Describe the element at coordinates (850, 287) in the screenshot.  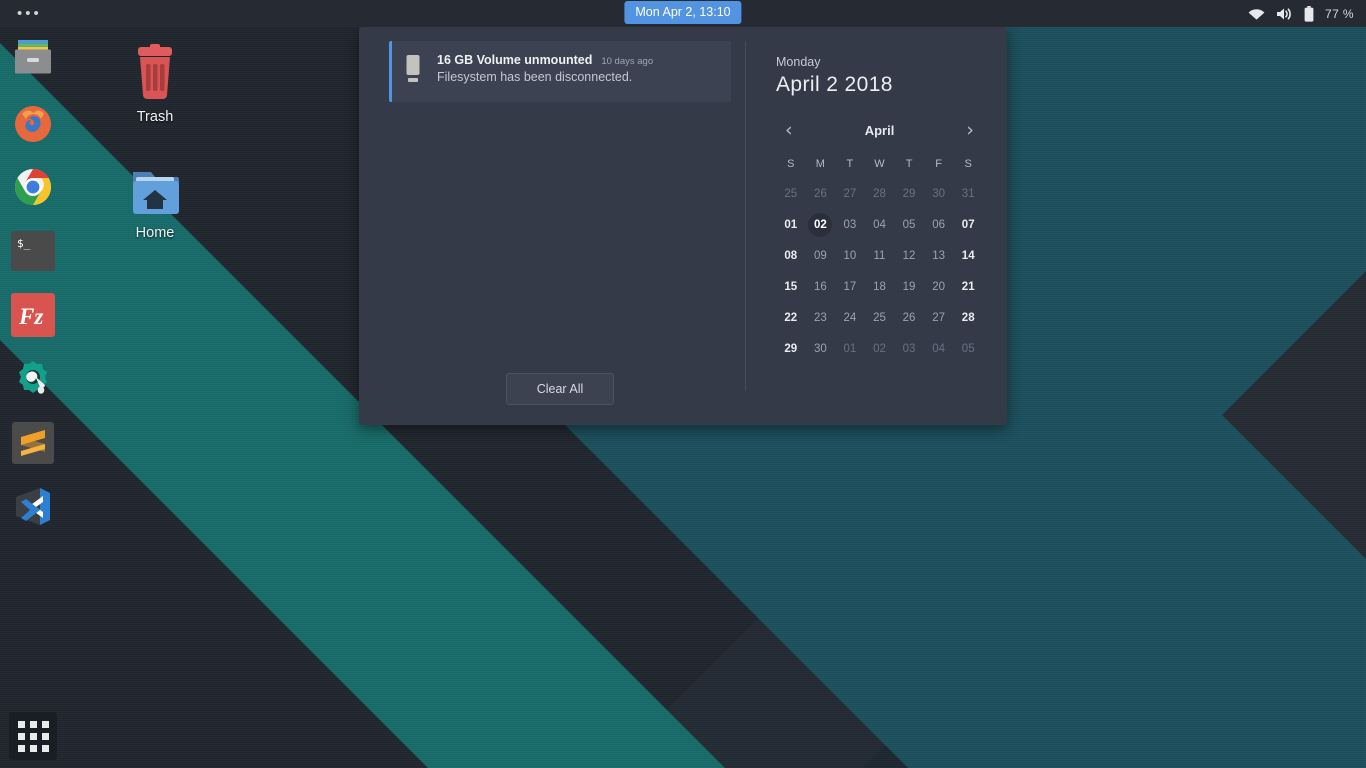
I see `calendar-day: 17` at that location.